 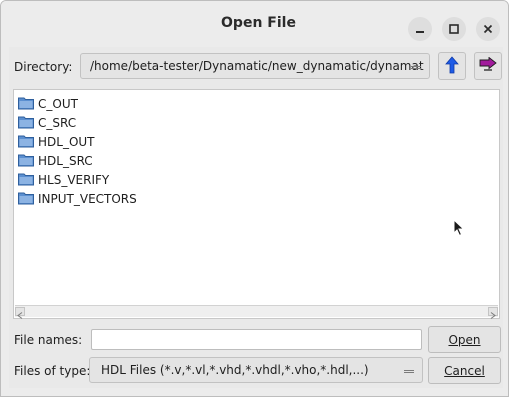 I want to click on close-icon, so click(x=488, y=29).